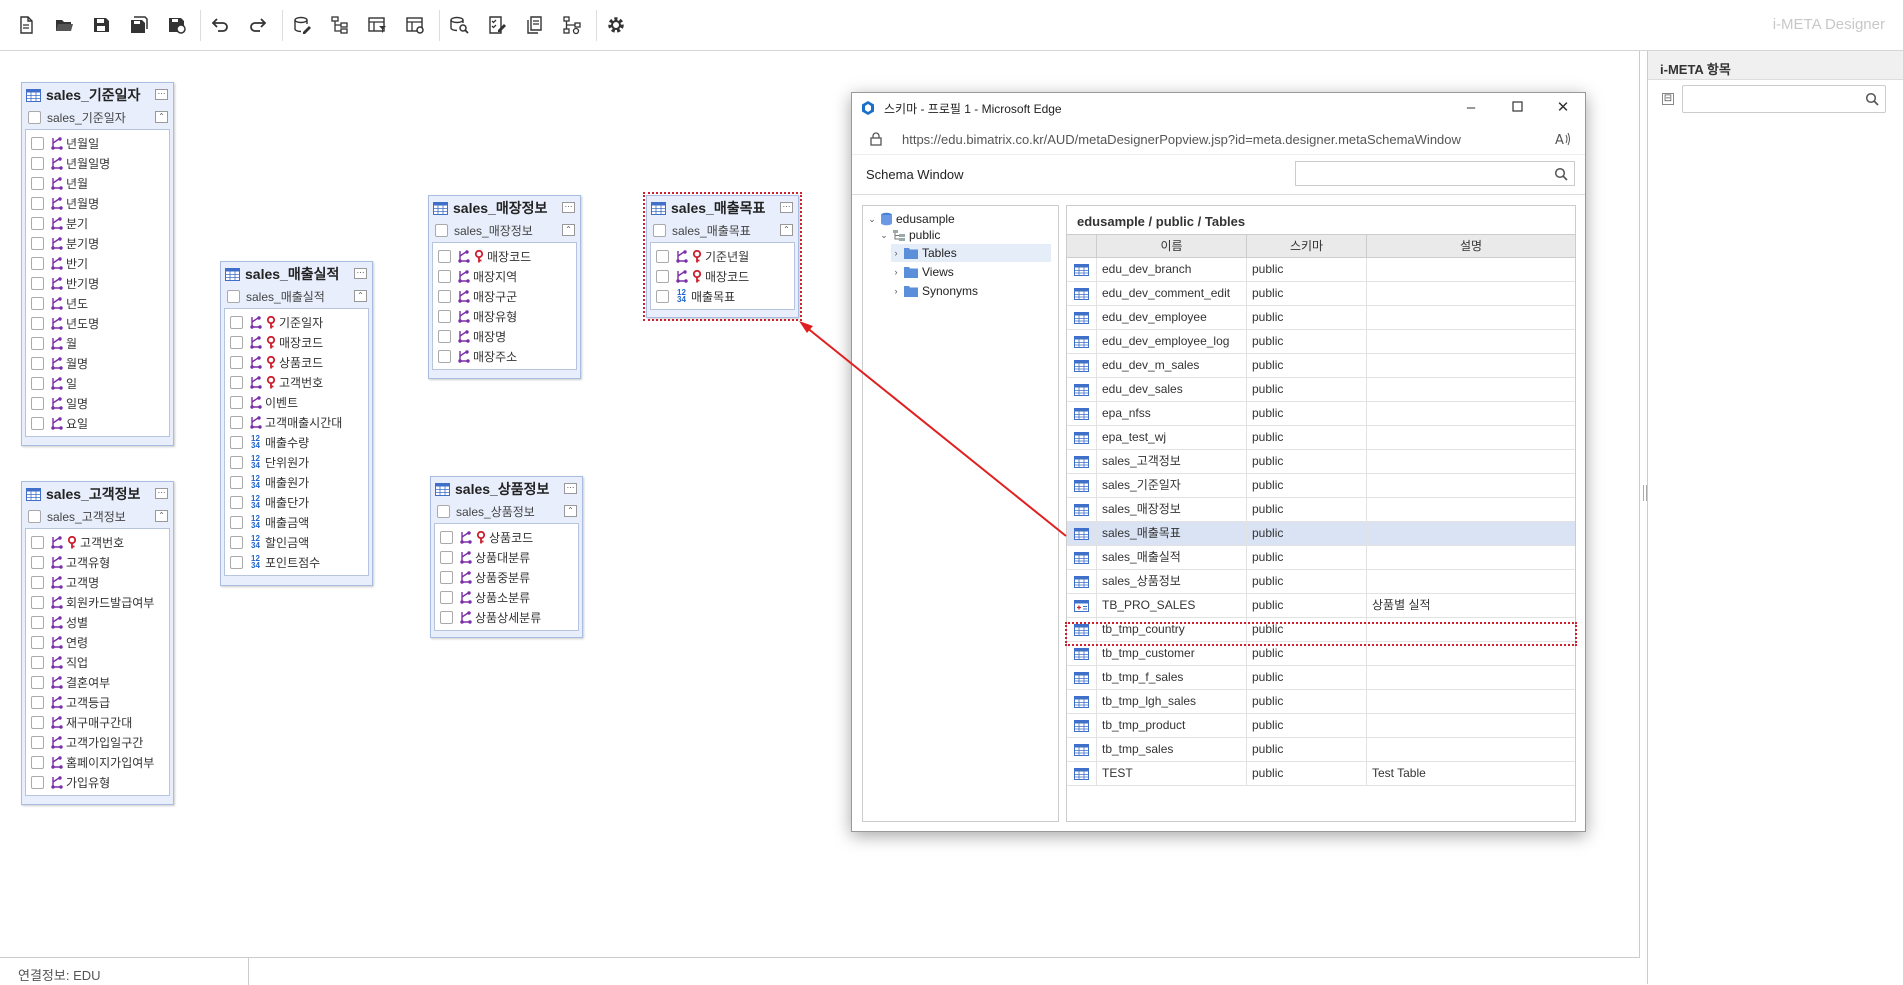 This screenshot has width=1903, height=985. What do you see at coordinates (1321, 701) in the screenshot?
I see `table-row: tb_tmp_lgh_sales public` at bounding box center [1321, 701].